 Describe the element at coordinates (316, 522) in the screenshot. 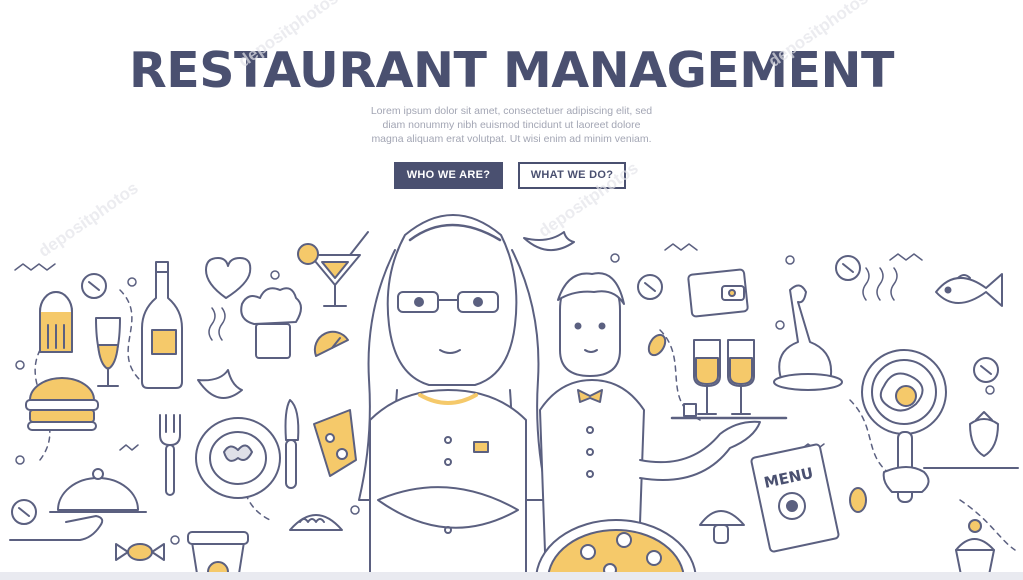

I see `dumpling-icon` at that location.